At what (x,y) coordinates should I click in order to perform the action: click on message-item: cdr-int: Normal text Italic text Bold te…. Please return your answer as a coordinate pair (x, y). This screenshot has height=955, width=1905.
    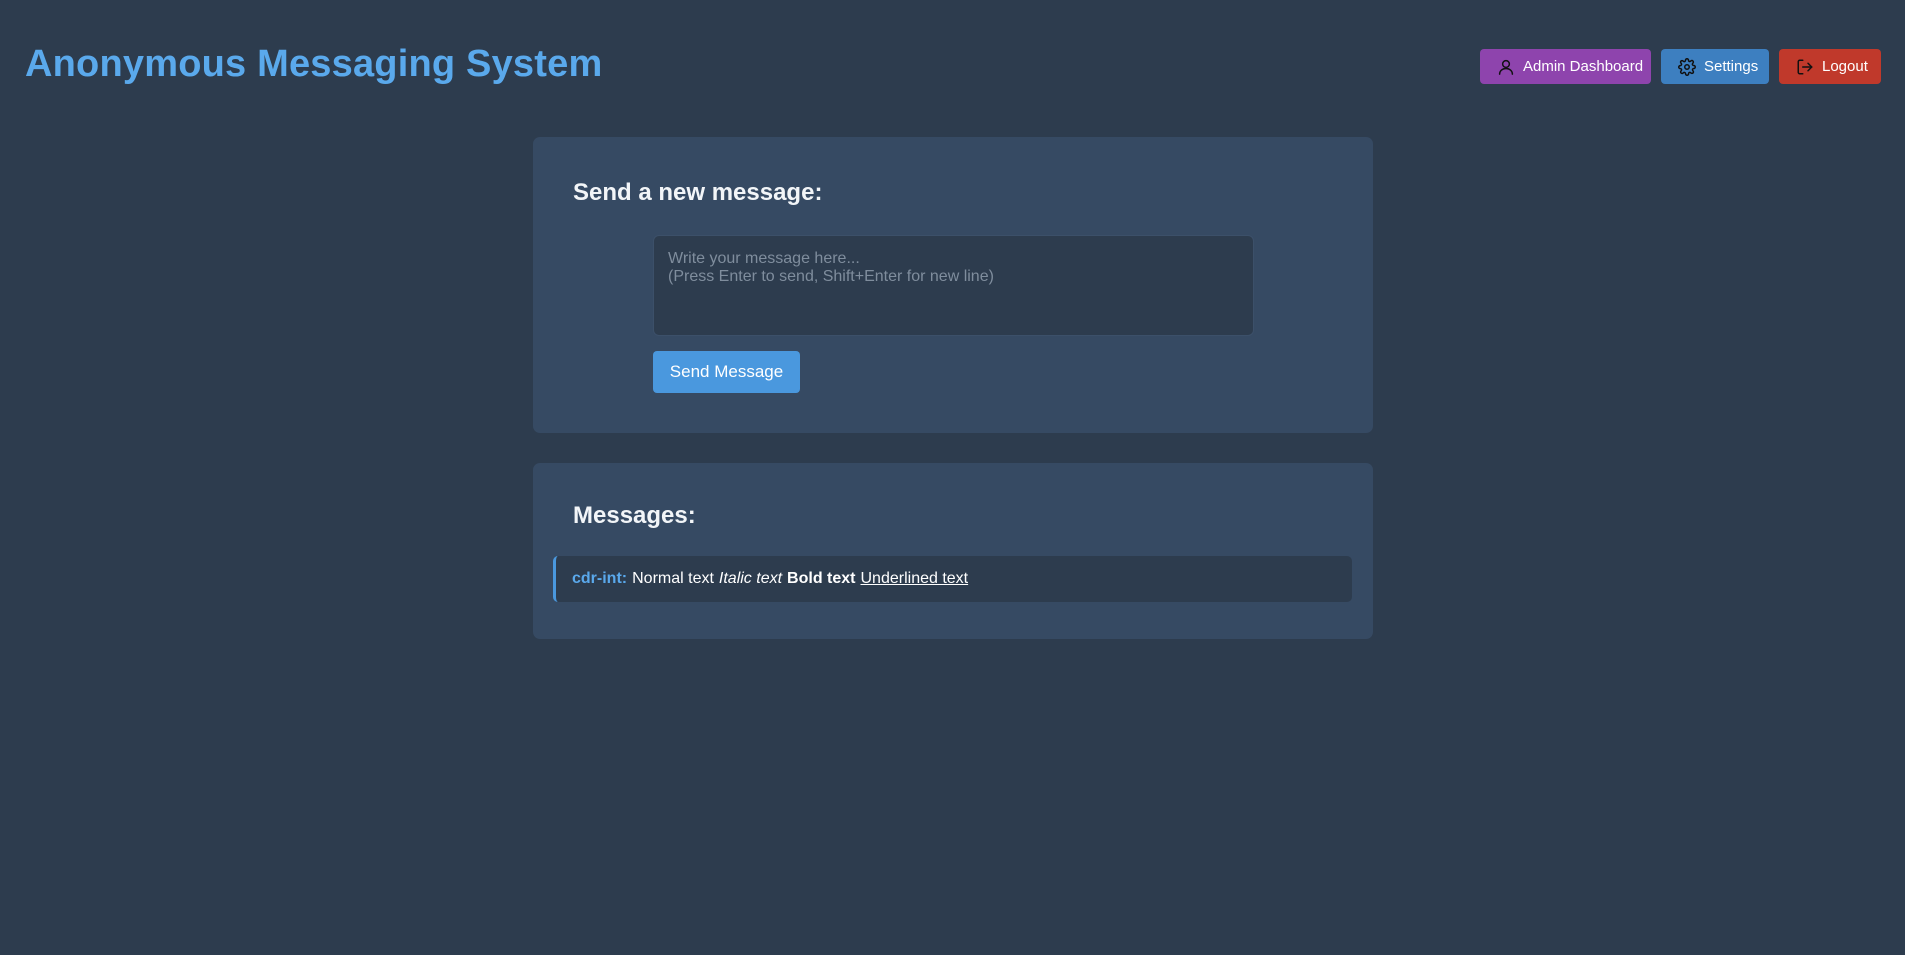
    Looking at the image, I should click on (952, 579).